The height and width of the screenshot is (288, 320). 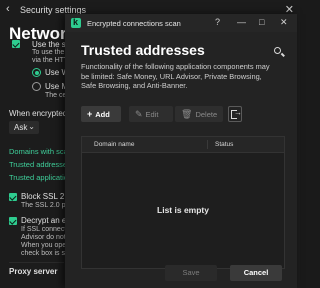 I want to click on edit-button-label: Edit, so click(x=152, y=114).